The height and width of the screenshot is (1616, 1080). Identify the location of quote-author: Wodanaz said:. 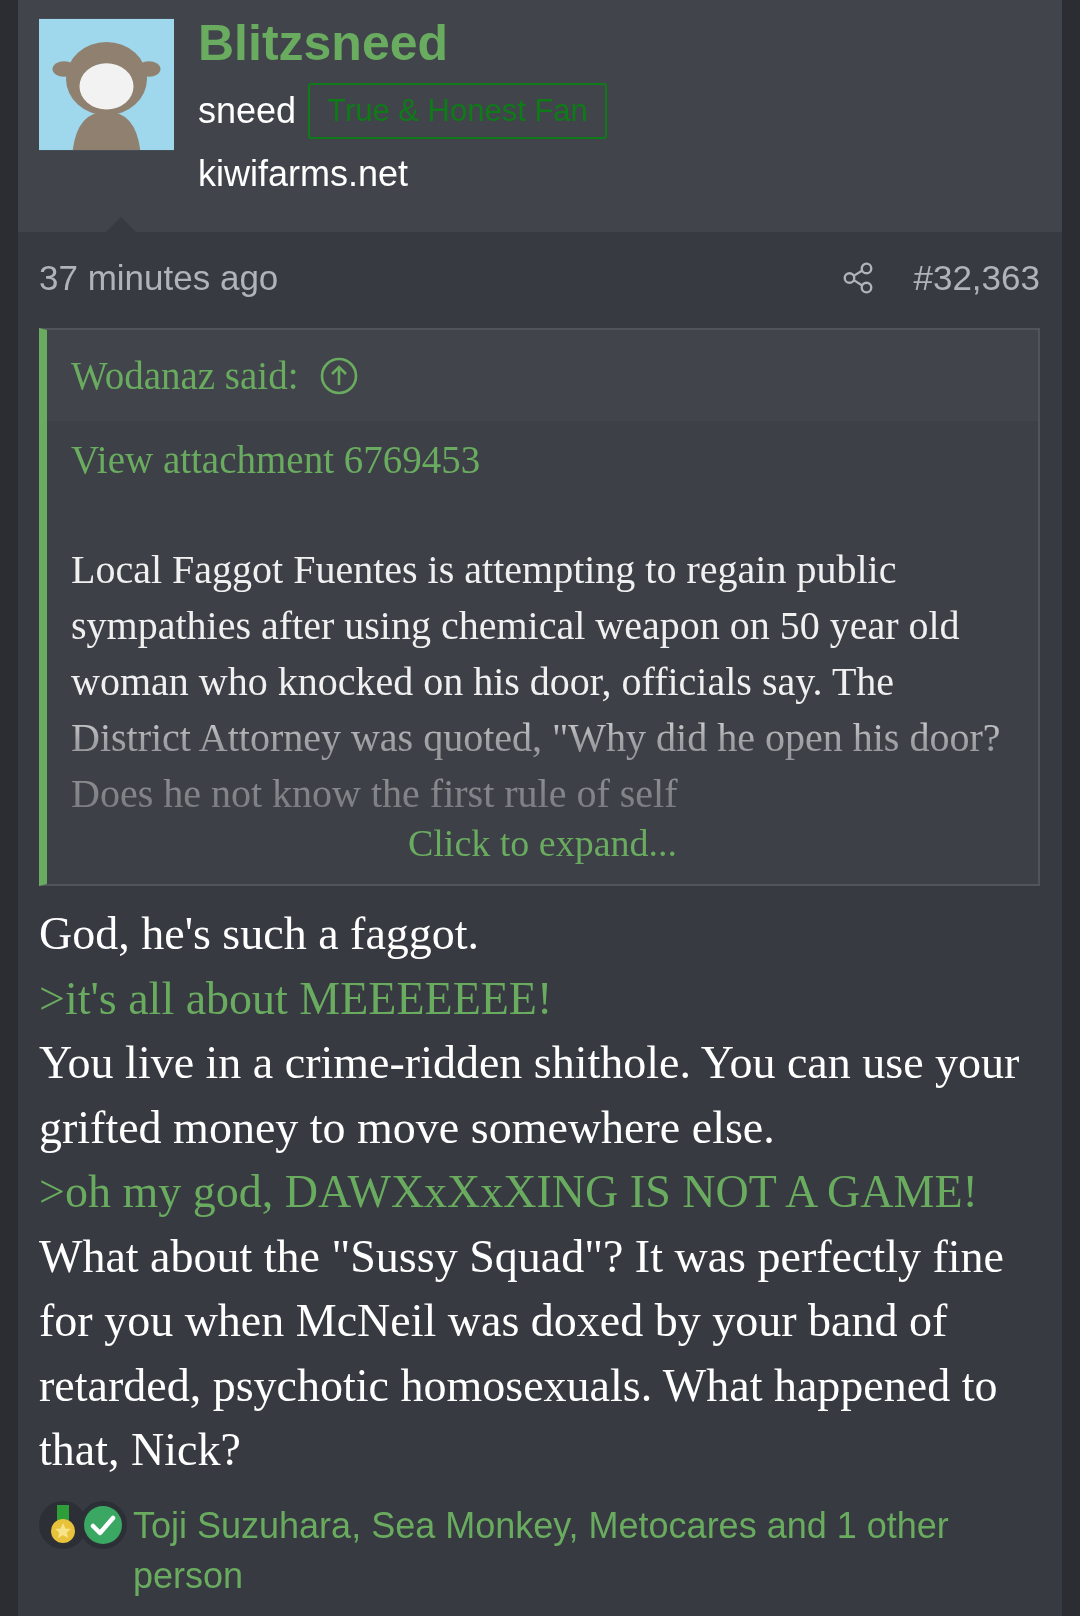
(185, 375).